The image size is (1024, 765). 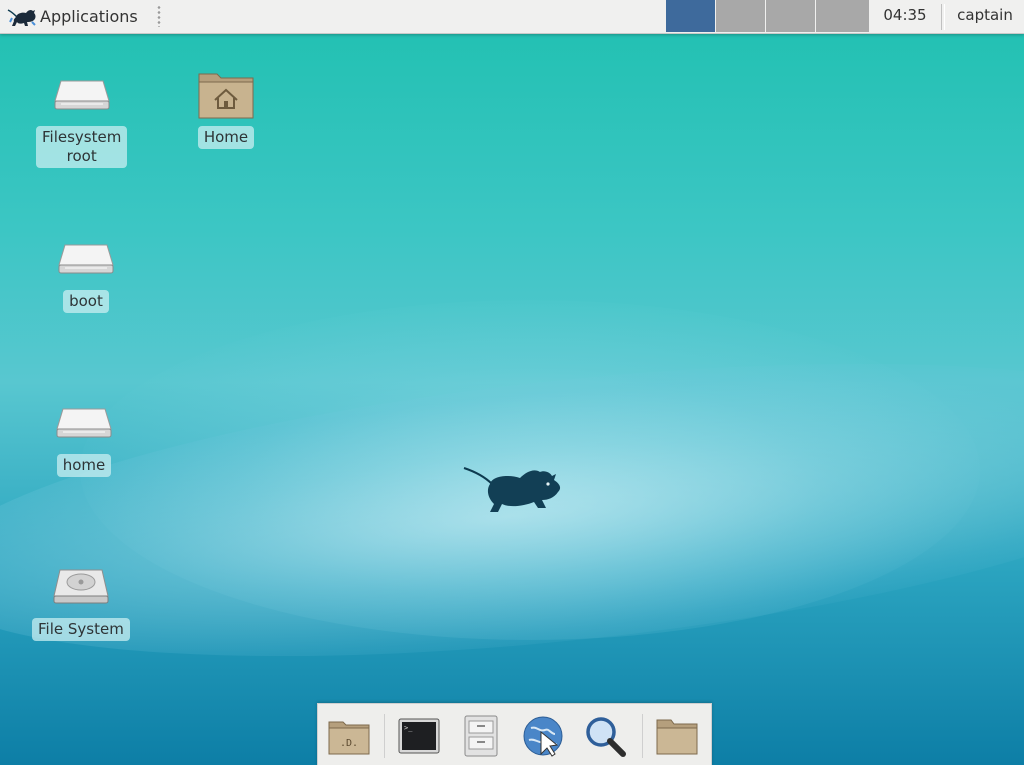 I want to click on applications-label: Applications, so click(x=89, y=16).